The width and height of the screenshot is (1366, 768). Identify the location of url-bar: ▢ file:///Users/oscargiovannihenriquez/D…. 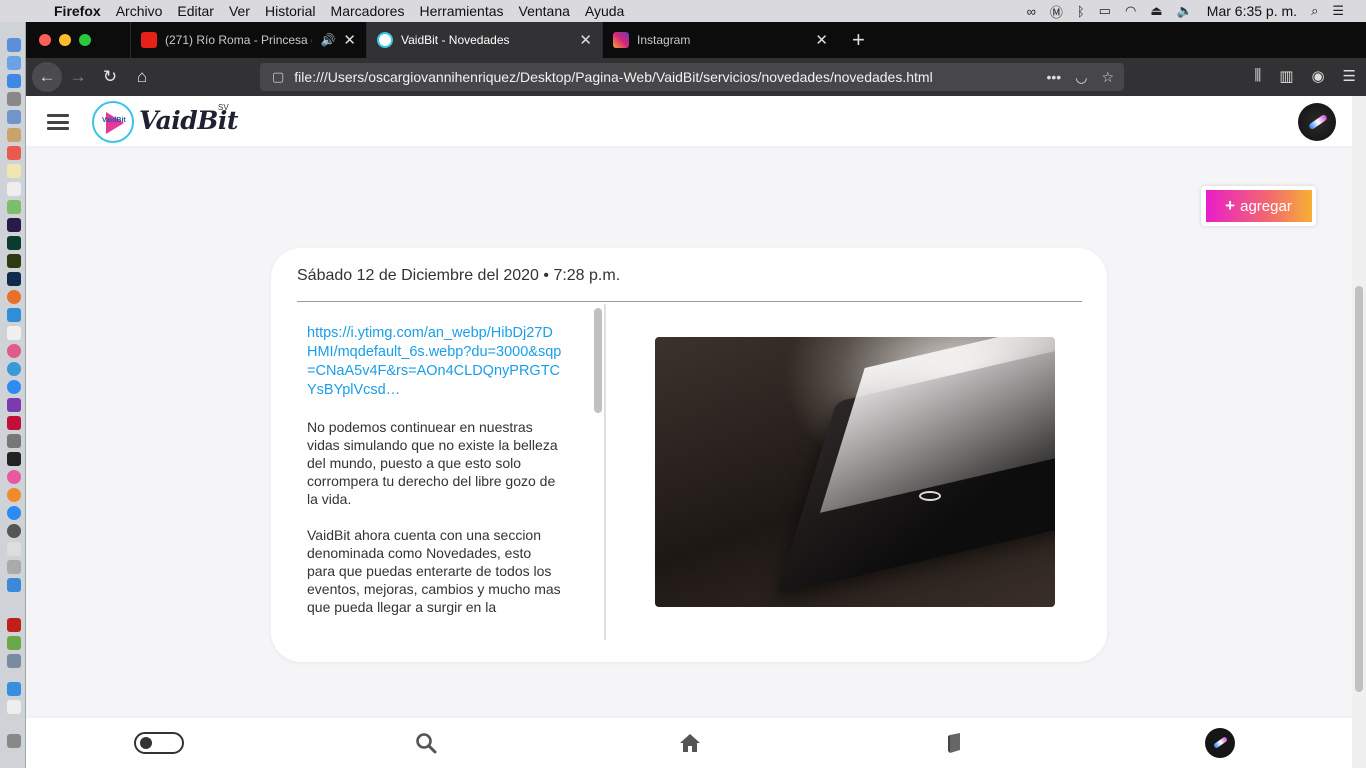
(692, 77).